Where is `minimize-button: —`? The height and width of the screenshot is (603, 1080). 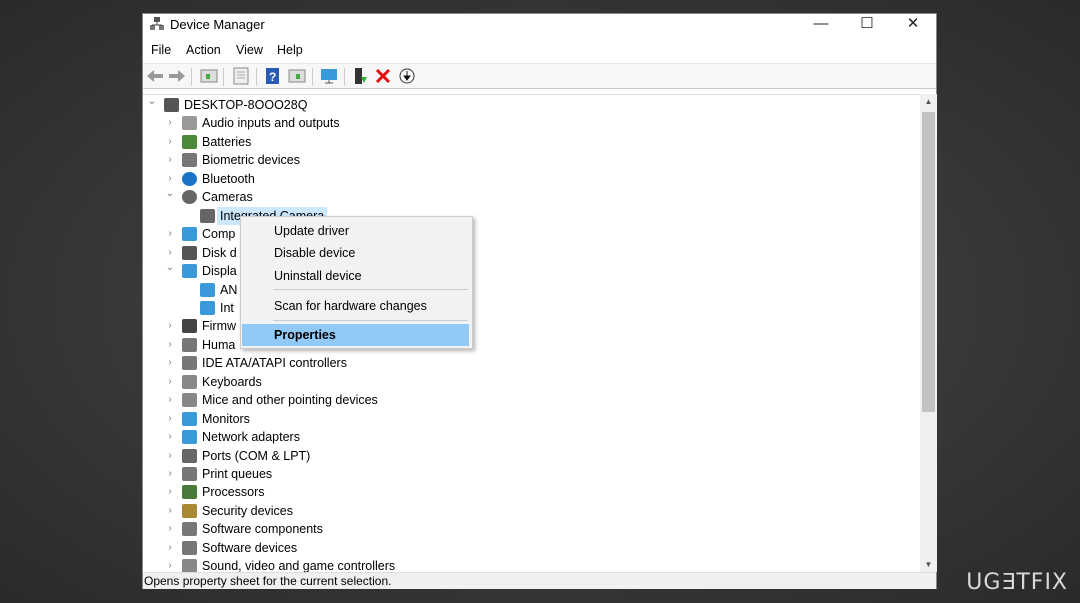 minimize-button: — is located at coordinates (821, 25).